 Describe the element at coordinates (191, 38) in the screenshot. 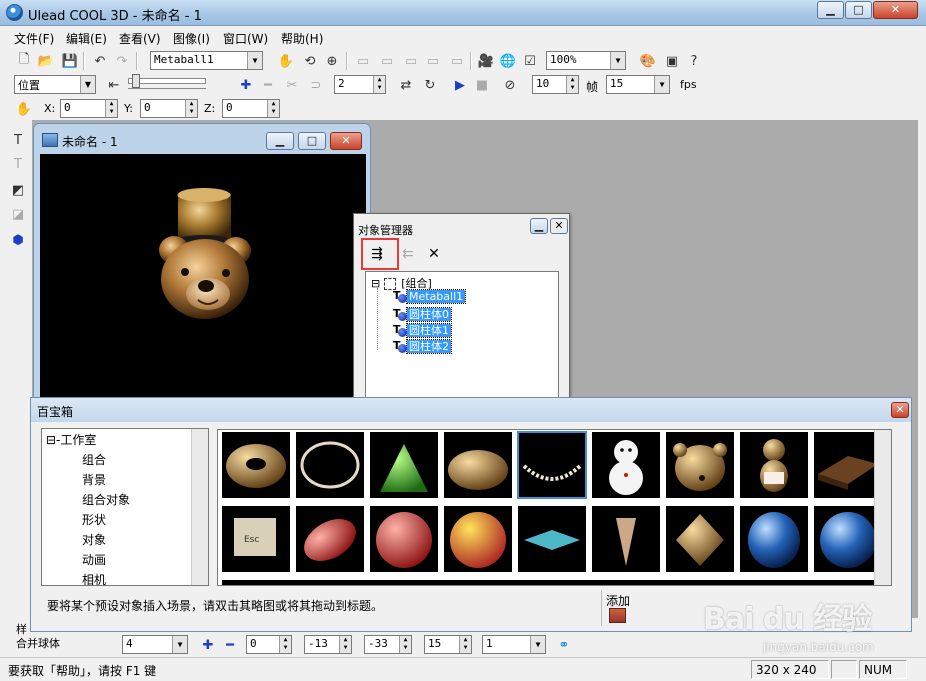

I see `menu-image: 图像(I)` at that location.